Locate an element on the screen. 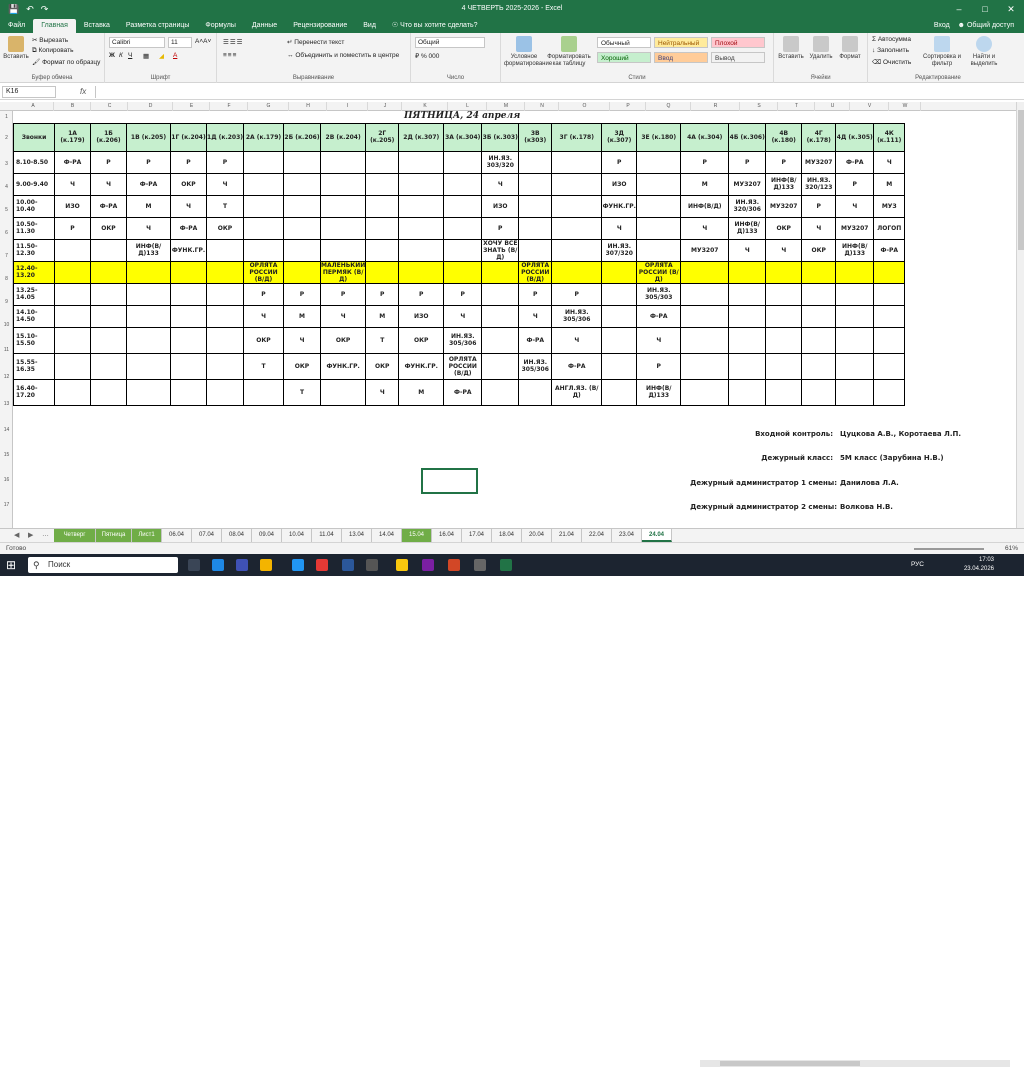 The image size is (1024, 1067). lesson-cell: АНГЛ.ЯЗ. (В/Д) is located at coordinates (577, 392).